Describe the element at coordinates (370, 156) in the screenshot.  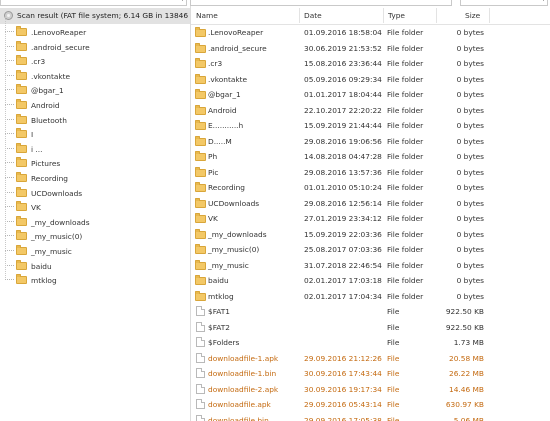
I see `folder-row: Ph 14.08.2018 04:47:28 File folder 0 bytes` at that location.